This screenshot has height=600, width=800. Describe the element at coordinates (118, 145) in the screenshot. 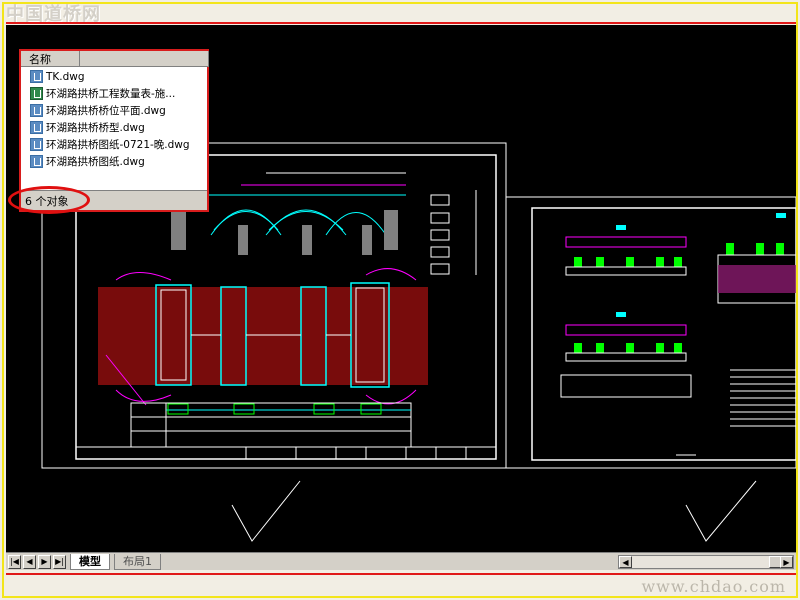

I see `file-name: 环湖路拱桥图纸-0721-晚.dwg` at that location.